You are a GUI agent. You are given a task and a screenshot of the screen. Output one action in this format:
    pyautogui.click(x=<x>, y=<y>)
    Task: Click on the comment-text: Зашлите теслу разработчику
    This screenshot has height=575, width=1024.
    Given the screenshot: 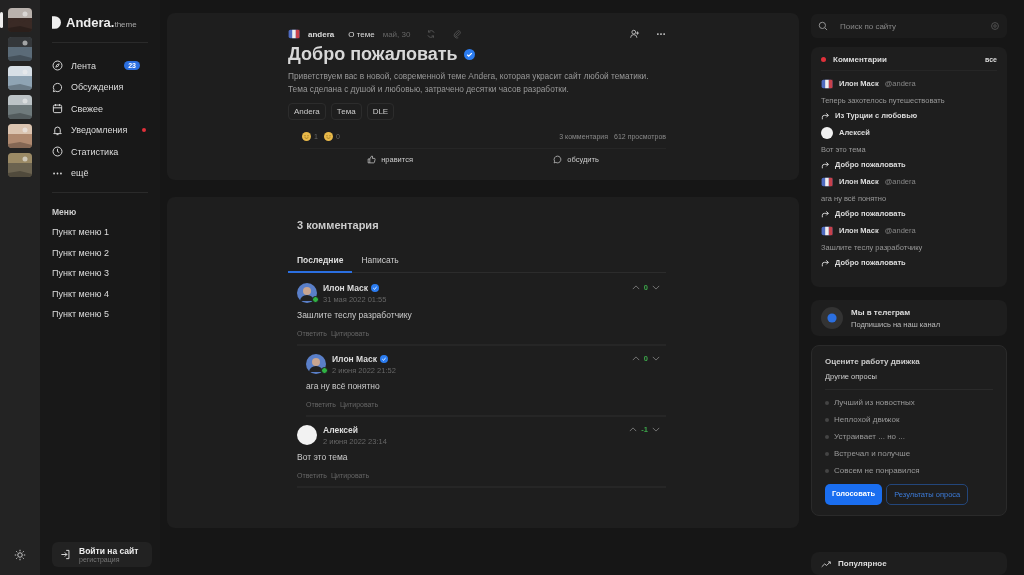 What is the action you would take?
    pyautogui.click(x=355, y=315)
    